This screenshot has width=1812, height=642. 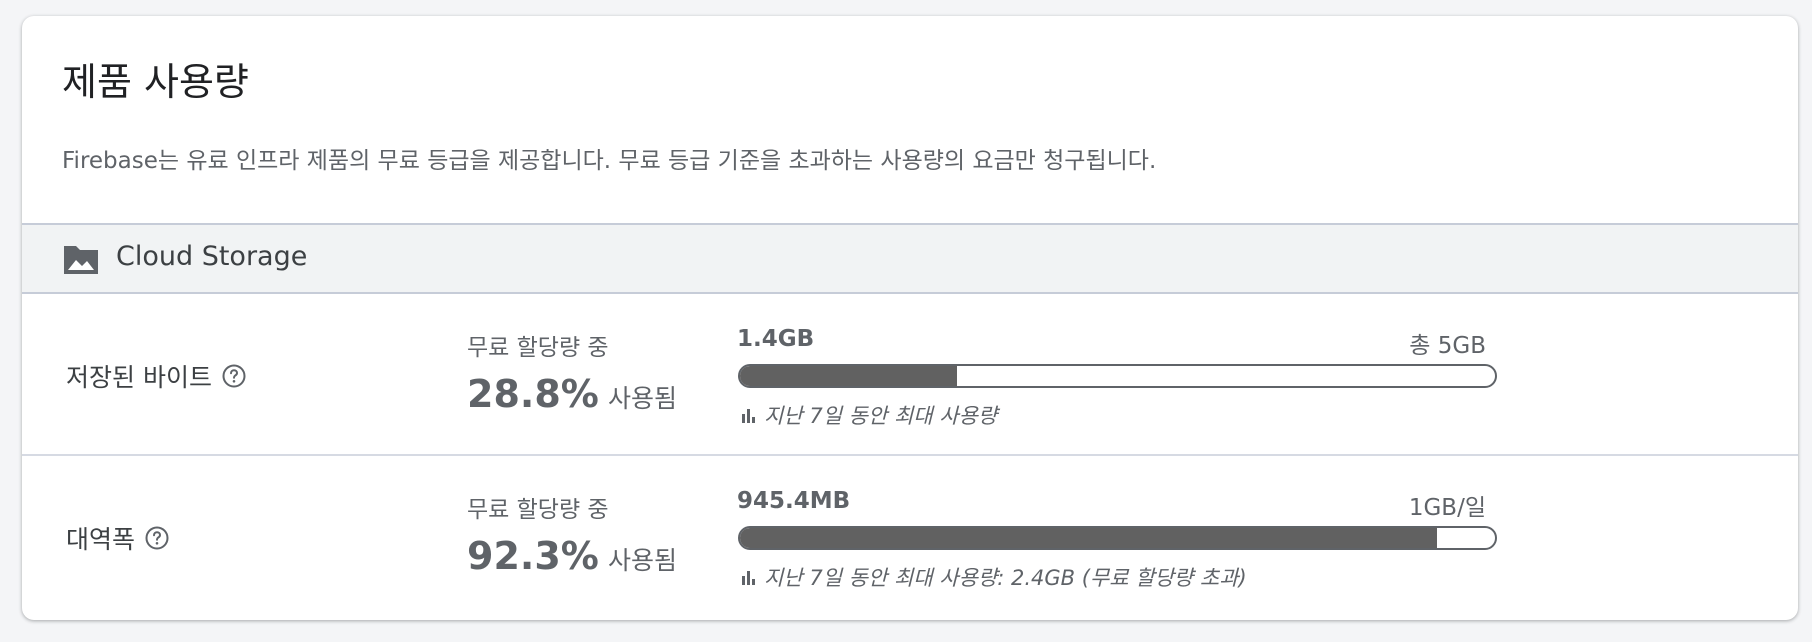 What do you see at coordinates (910, 258) in the screenshot?
I see `cloud-storage-section-header: Cloud Storage` at bounding box center [910, 258].